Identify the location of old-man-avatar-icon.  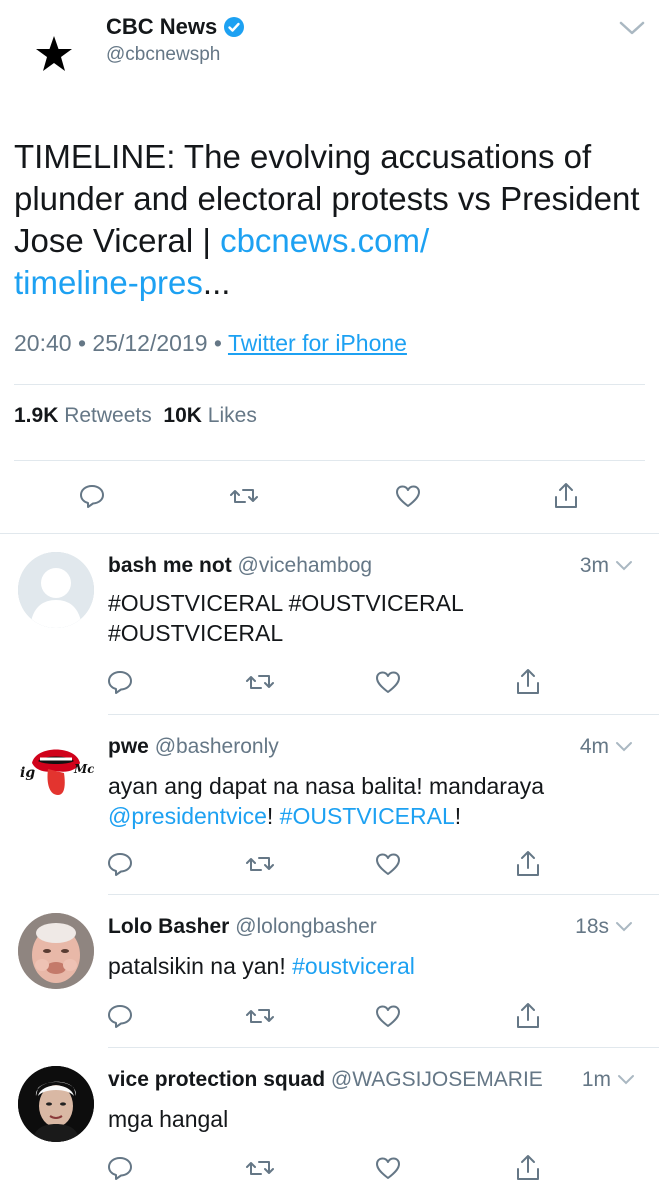
(56, 951).